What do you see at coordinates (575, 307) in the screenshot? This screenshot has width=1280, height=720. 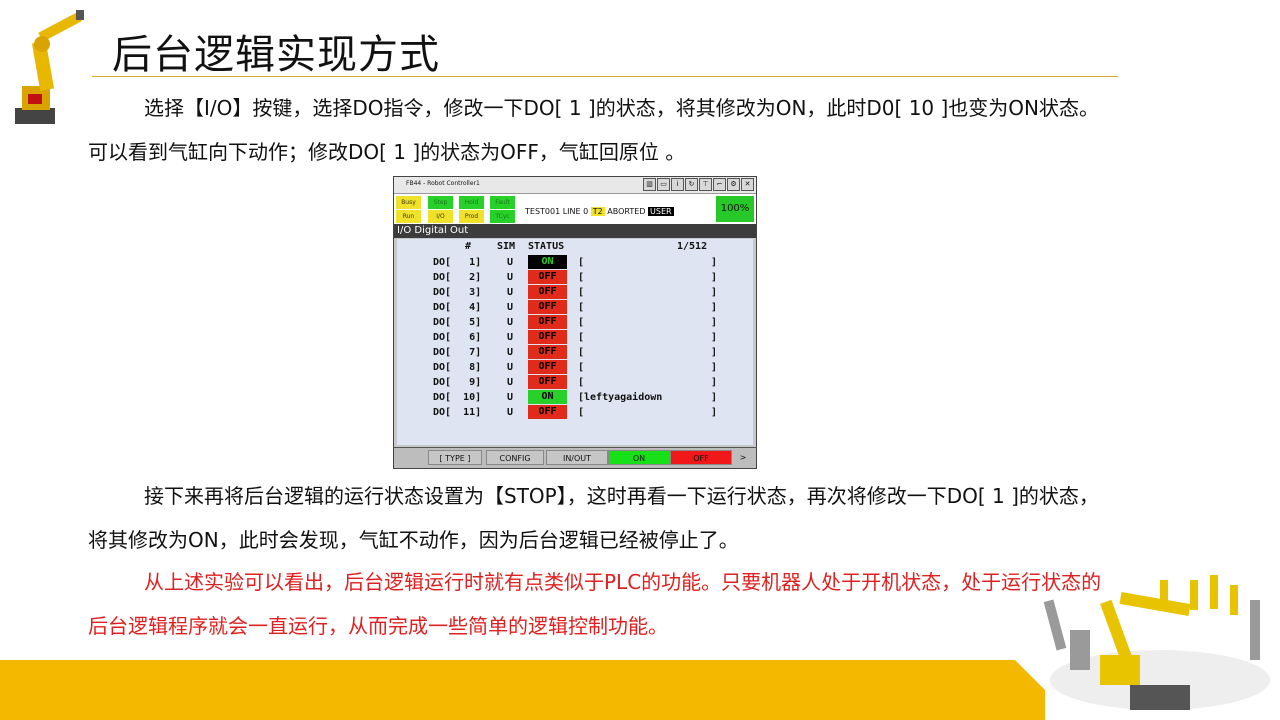 I see `table-row: DO[ 4] U OFF []` at bounding box center [575, 307].